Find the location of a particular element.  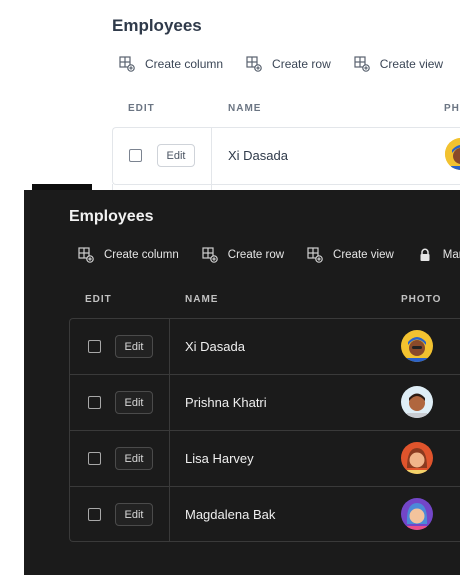

table-row: Edit Prishna Khatri is located at coordinates (265, 403).